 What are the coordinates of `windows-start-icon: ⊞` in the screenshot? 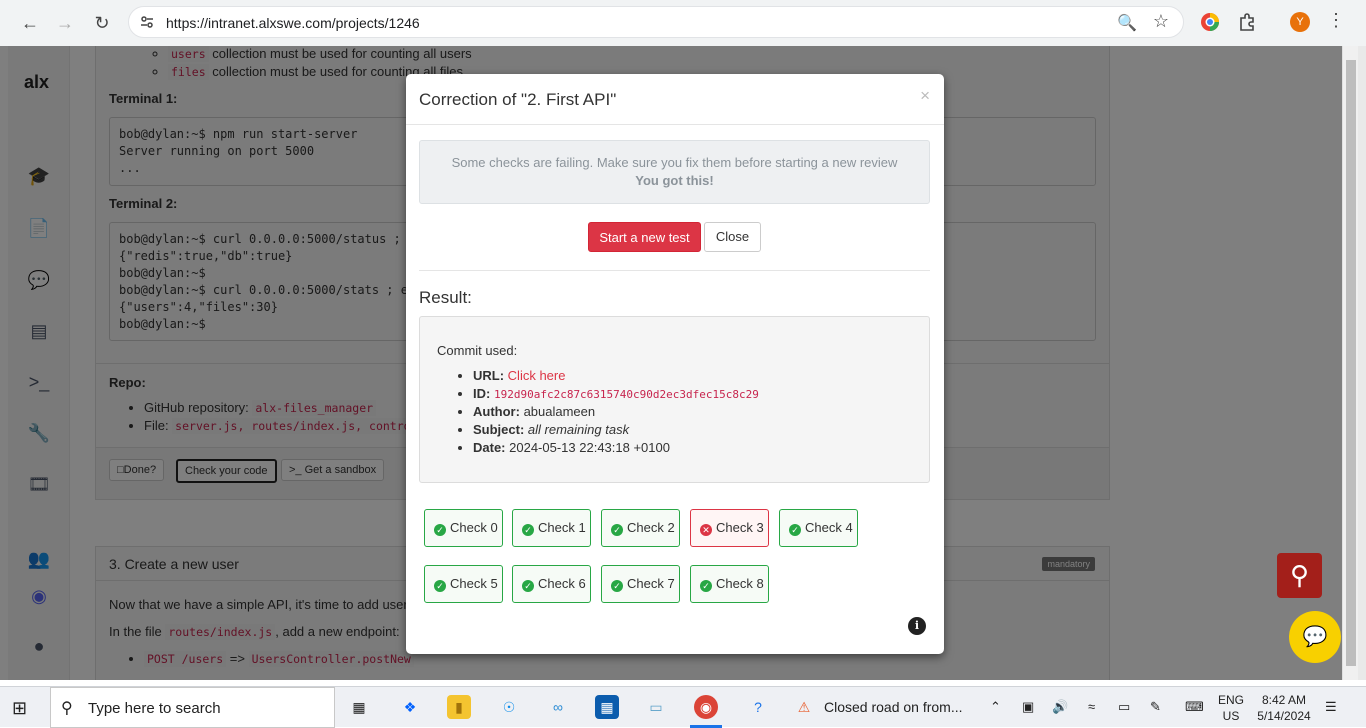 It's located at (19, 708).